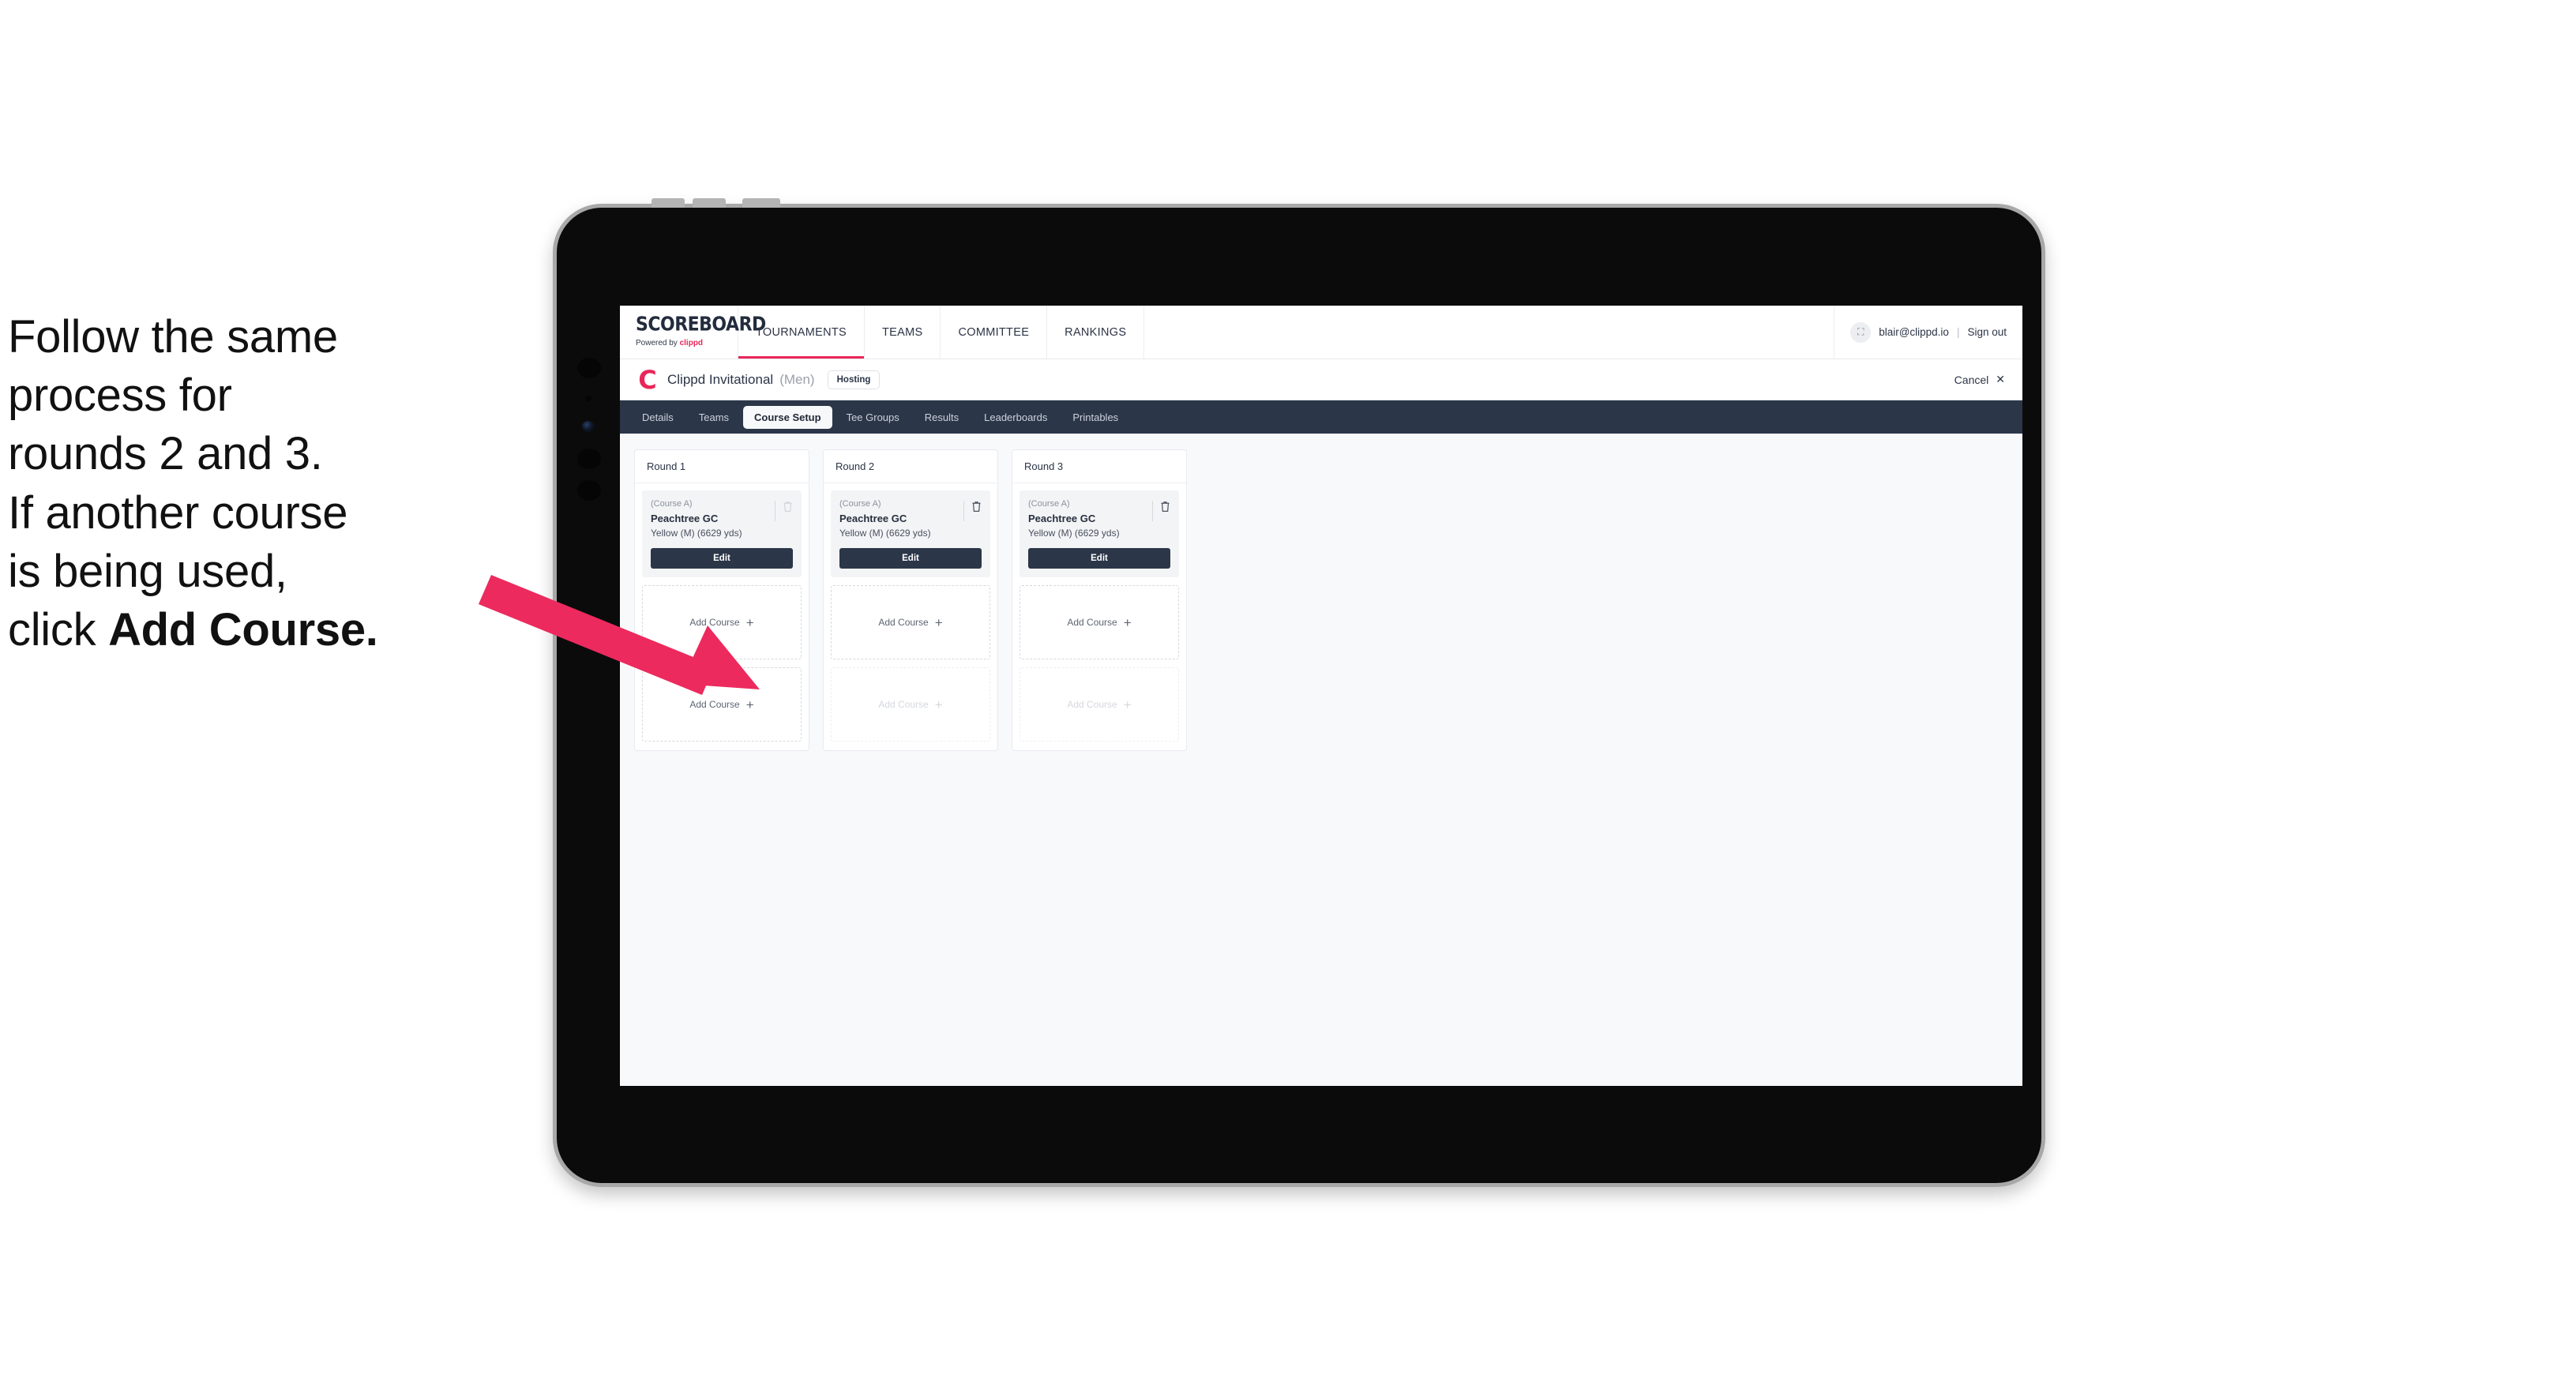 The height and width of the screenshot is (1386, 2576). I want to click on cancel-label: Cancel, so click(1971, 379).